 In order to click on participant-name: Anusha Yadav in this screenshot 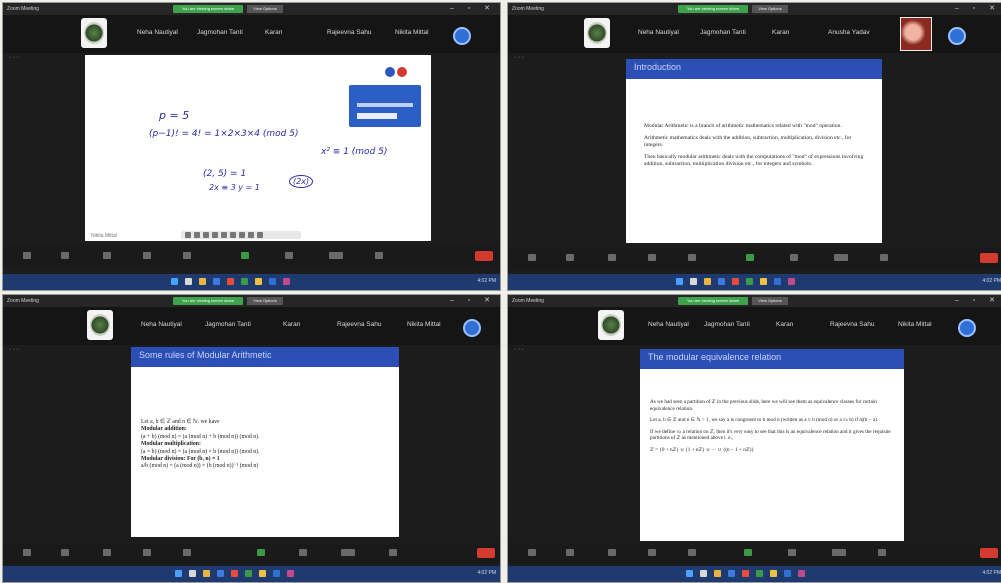, I will do `click(849, 32)`.